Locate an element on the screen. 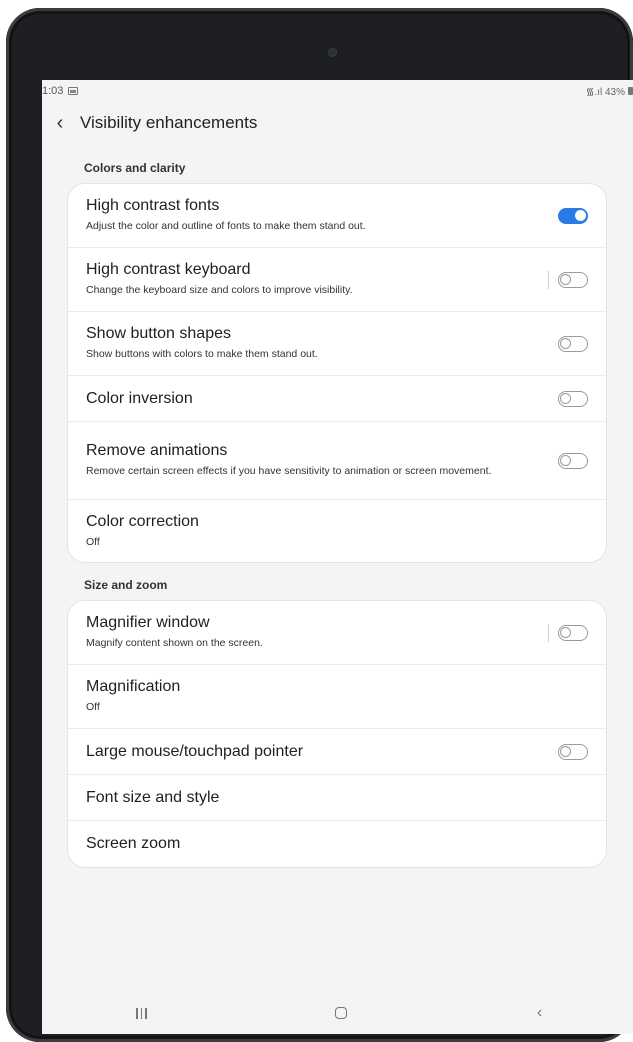 The height and width of the screenshot is (1042, 633). section-header-size-and-zoom: Size and zoom is located at coordinates (126, 585).